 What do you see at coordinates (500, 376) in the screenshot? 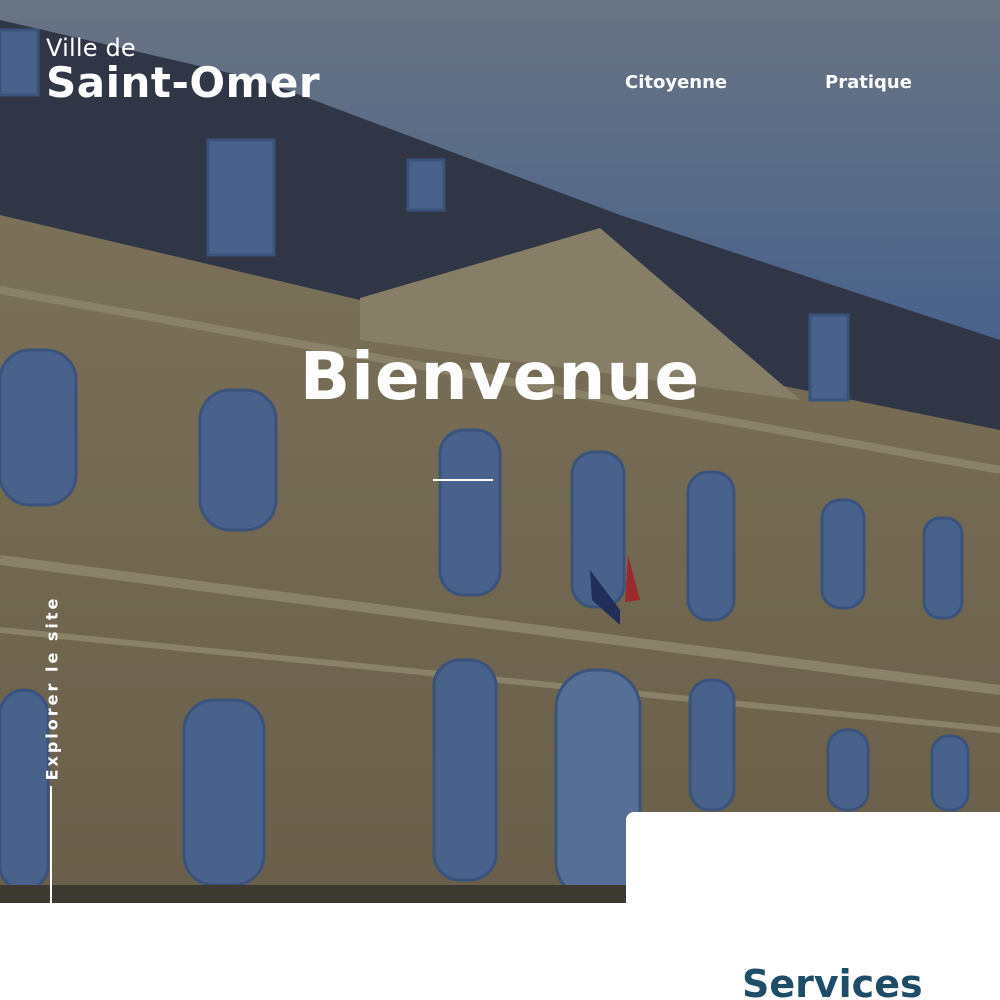
I see `hero-title: Bienvenue` at bounding box center [500, 376].